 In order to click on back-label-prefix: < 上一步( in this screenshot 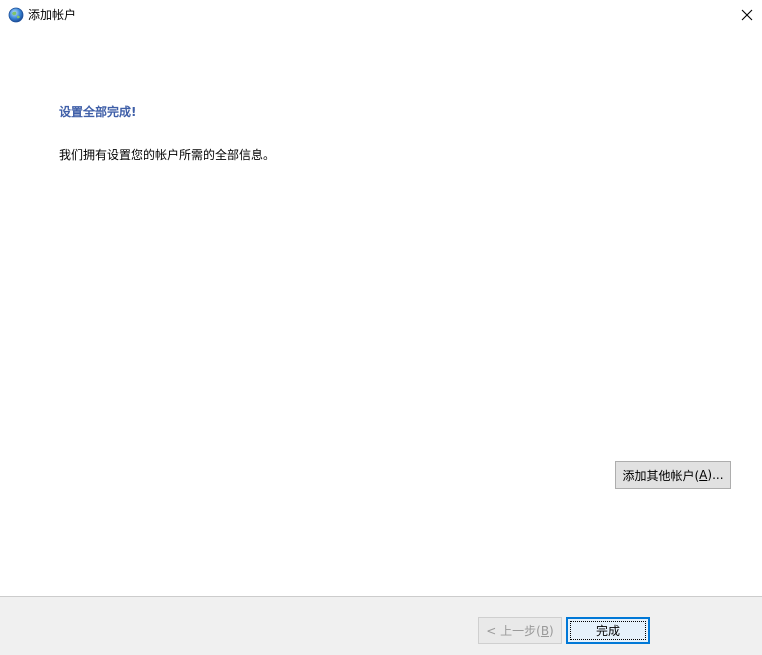, I will do `click(513, 631)`.